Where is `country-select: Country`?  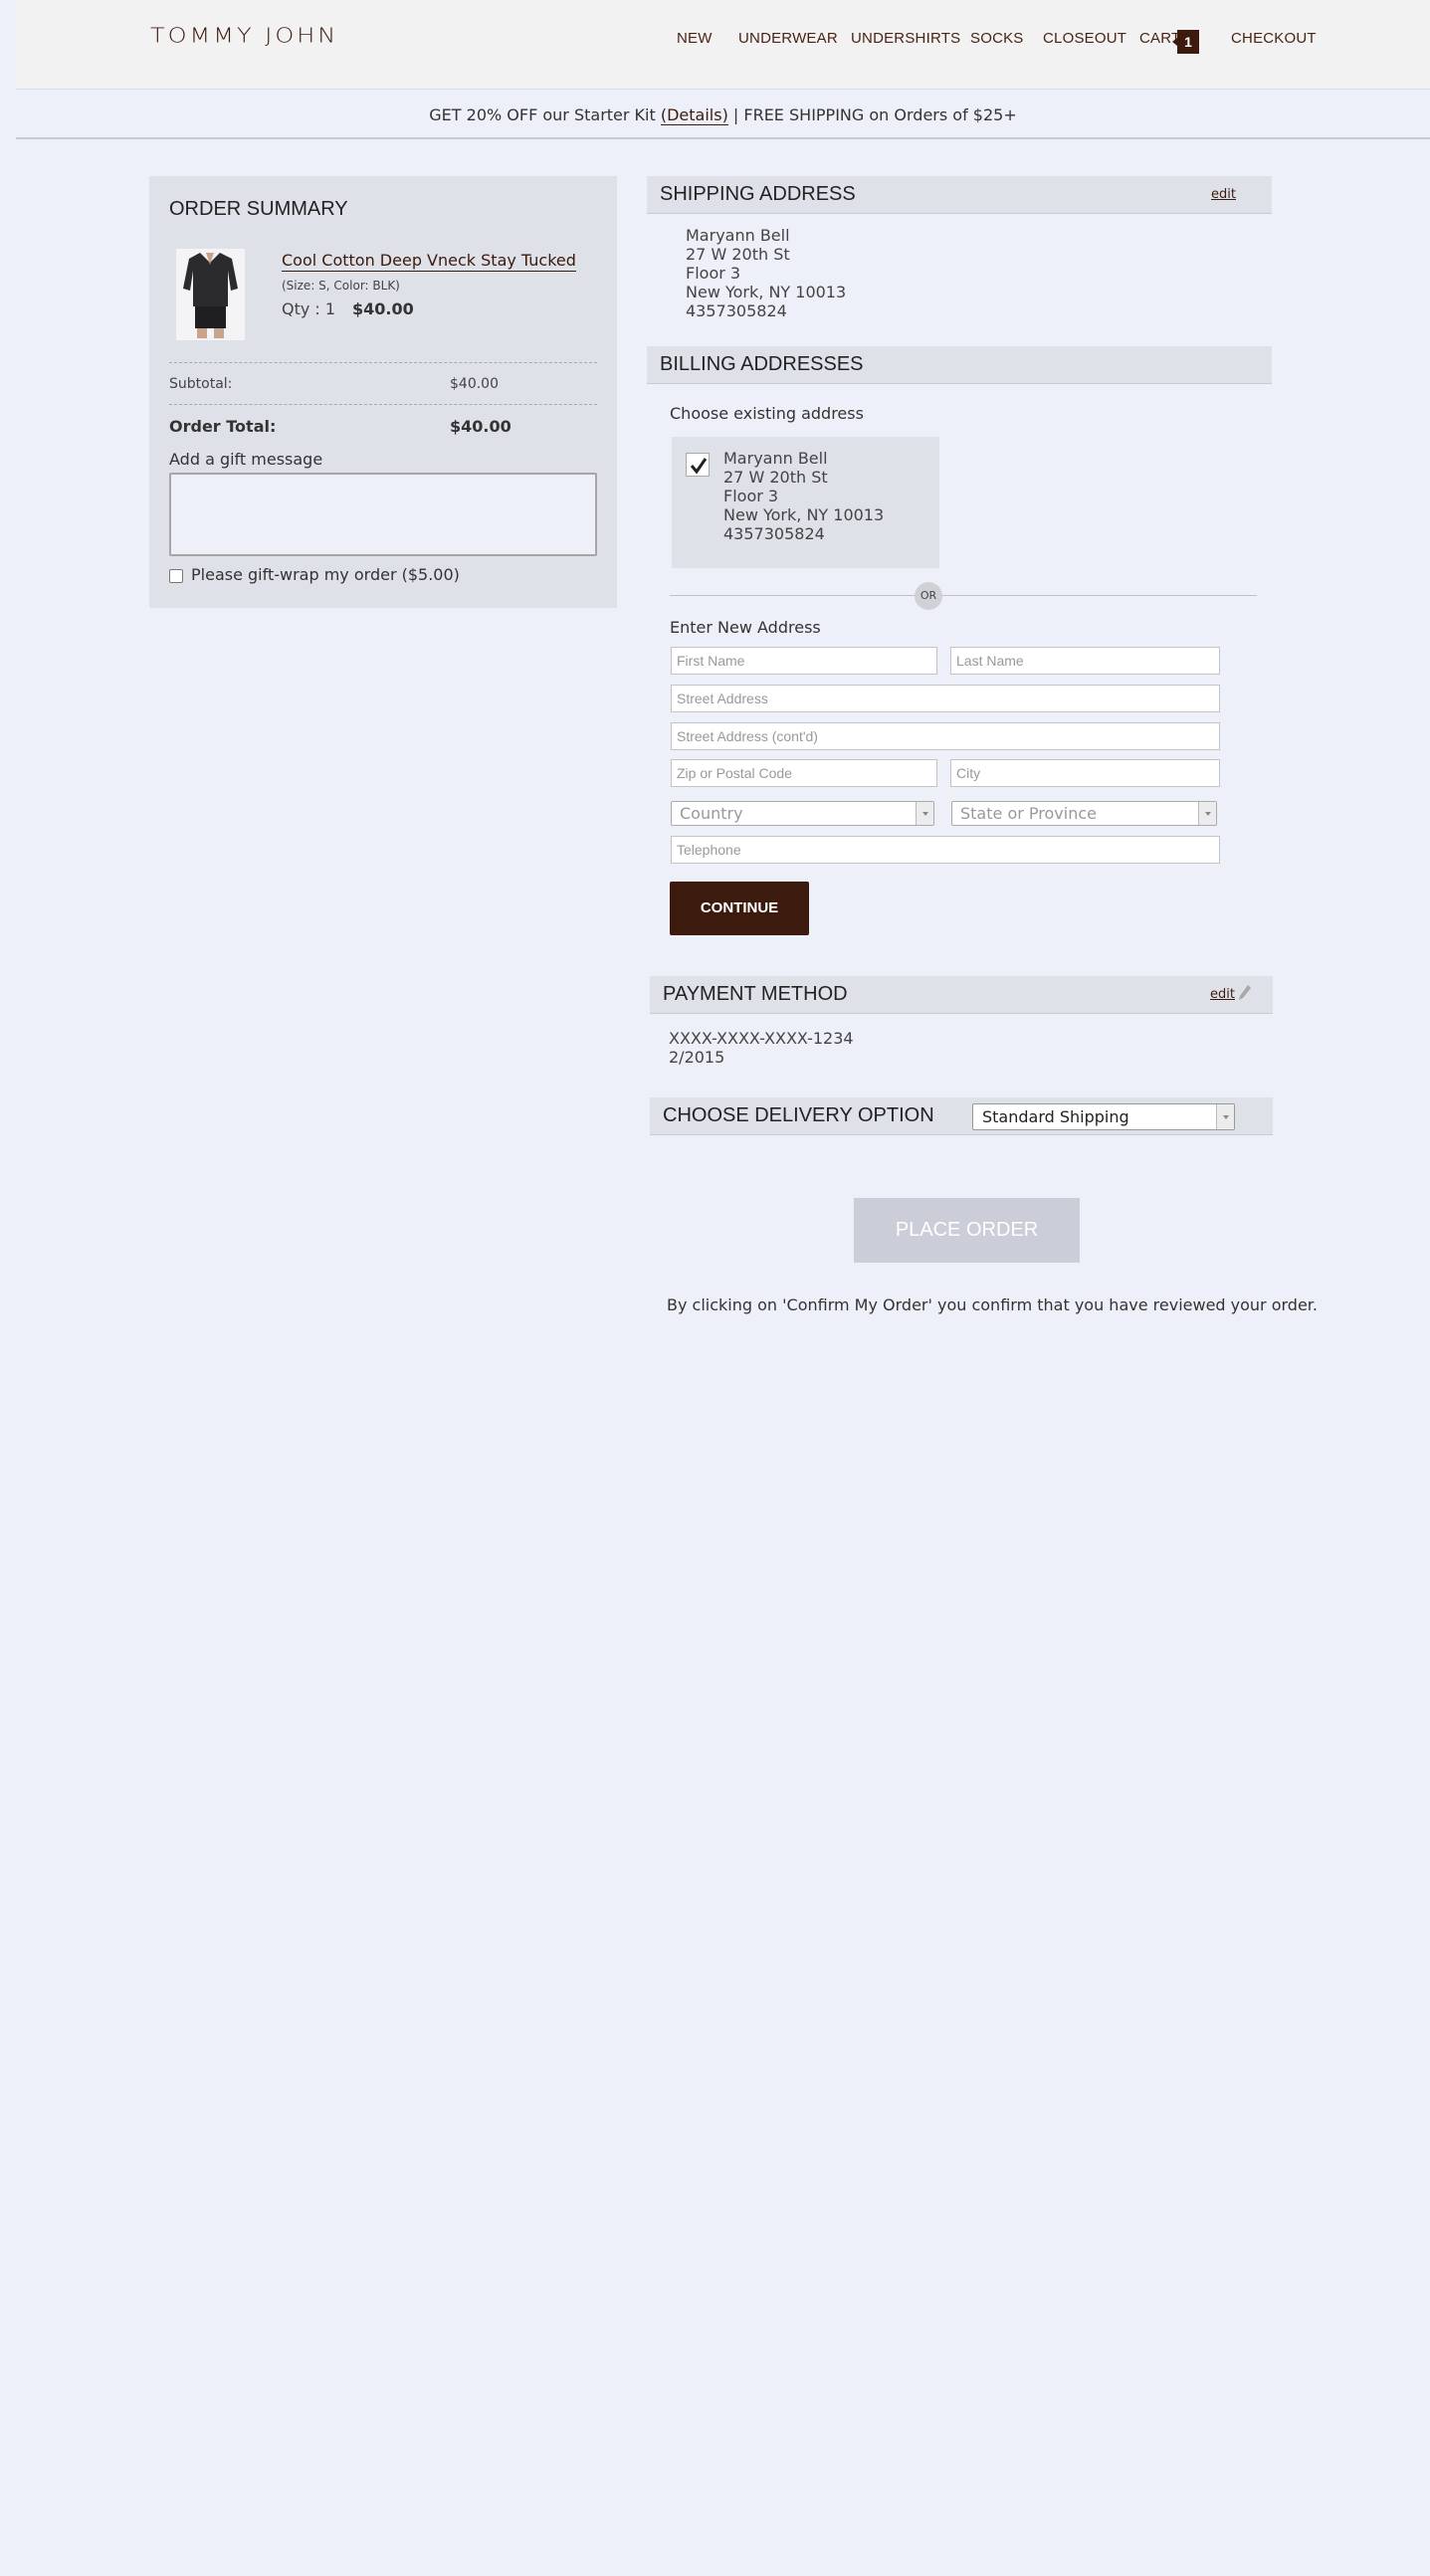
country-select: Country is located at coordinates (802, 813).